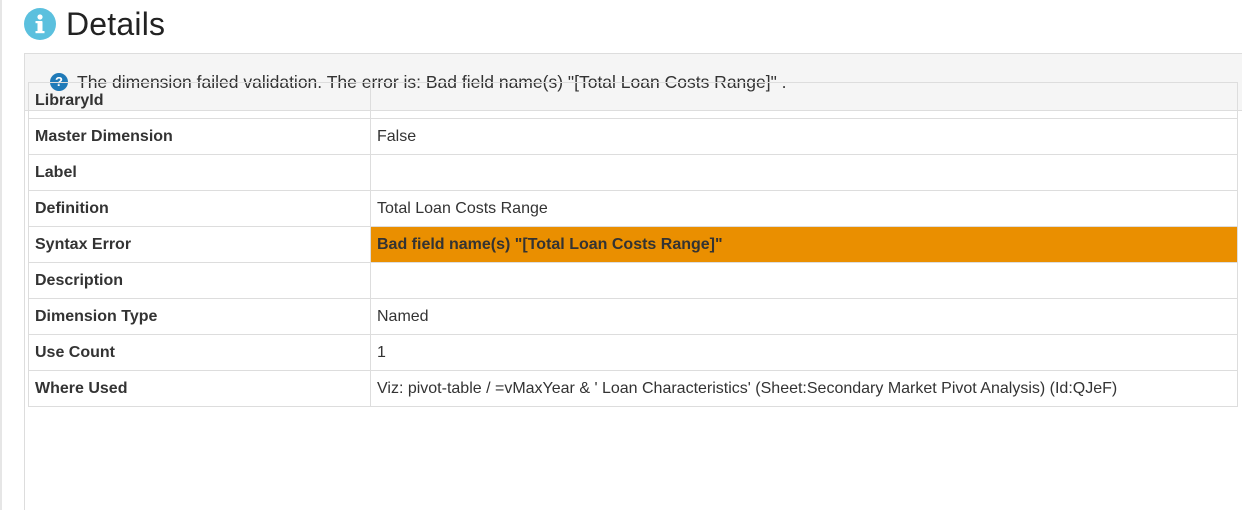 The image size is (1242, 510). I want to click on row-key: Dimension Type, so click(199, 316).